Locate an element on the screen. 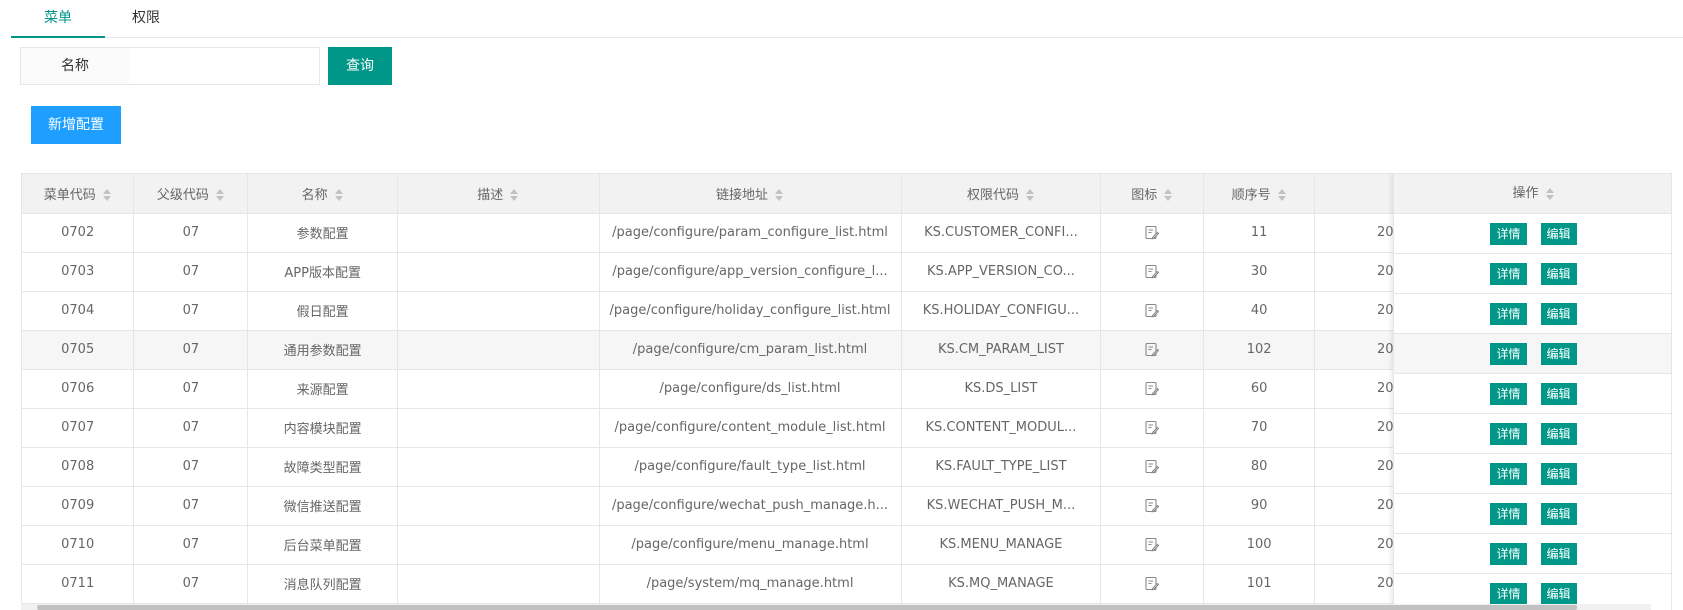 Image resolution: width=1683 pixels, height=610 pixels. cell-menu-code: 0703 is located at coordinates (78, 272).